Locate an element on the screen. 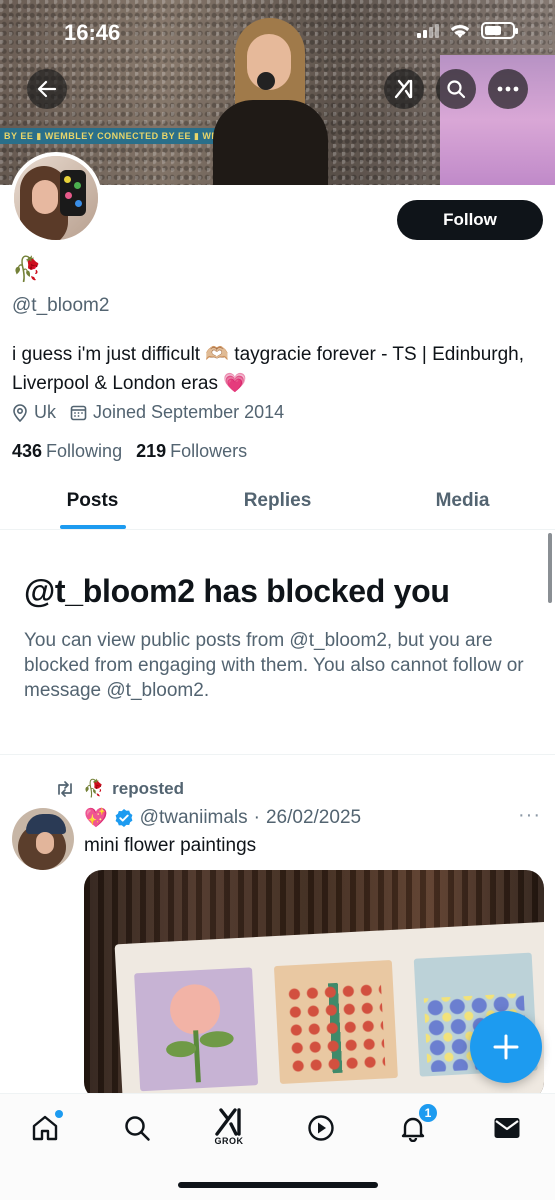  compose-button is located at coordinates (506, 1047).